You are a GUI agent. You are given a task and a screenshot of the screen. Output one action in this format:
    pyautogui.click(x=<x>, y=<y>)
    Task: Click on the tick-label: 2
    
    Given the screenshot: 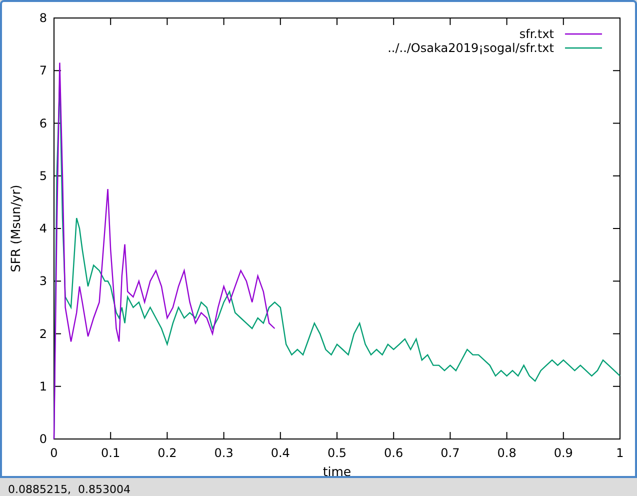 What is the action you would take?
    pyautogui.click(x=43, y=333)
    